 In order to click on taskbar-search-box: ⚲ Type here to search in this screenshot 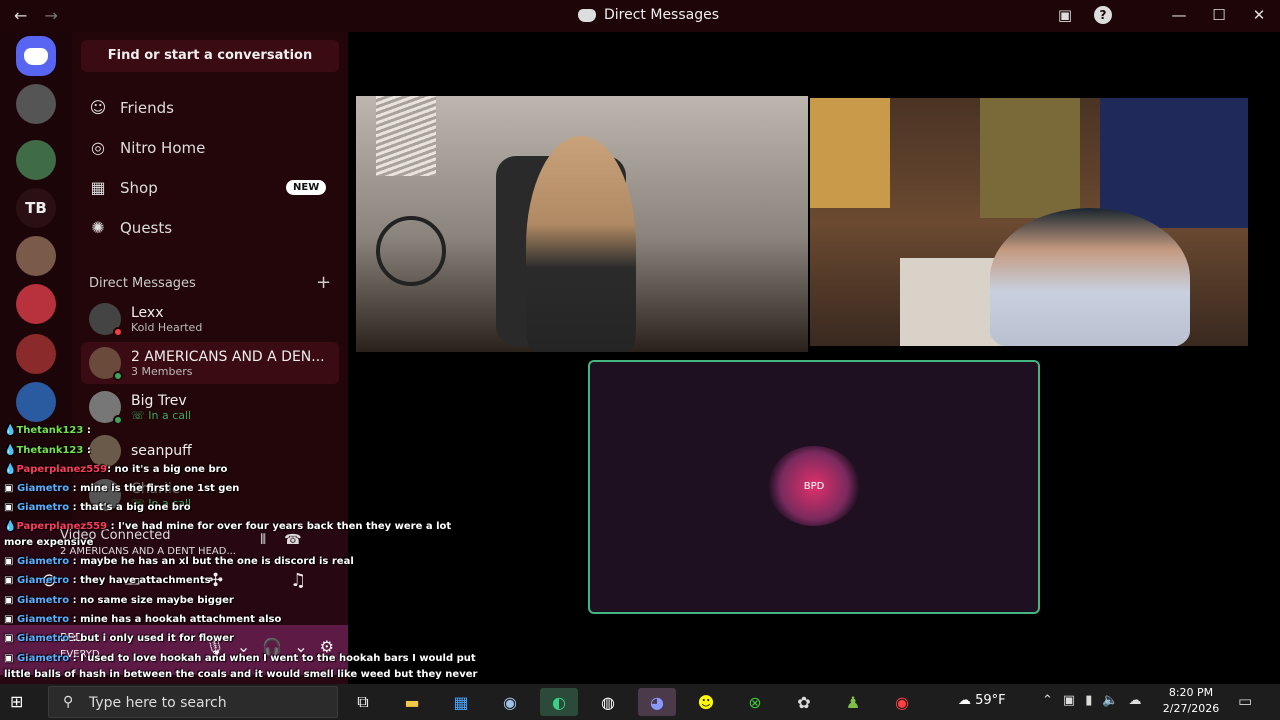, I will do `click(193, 702)`.